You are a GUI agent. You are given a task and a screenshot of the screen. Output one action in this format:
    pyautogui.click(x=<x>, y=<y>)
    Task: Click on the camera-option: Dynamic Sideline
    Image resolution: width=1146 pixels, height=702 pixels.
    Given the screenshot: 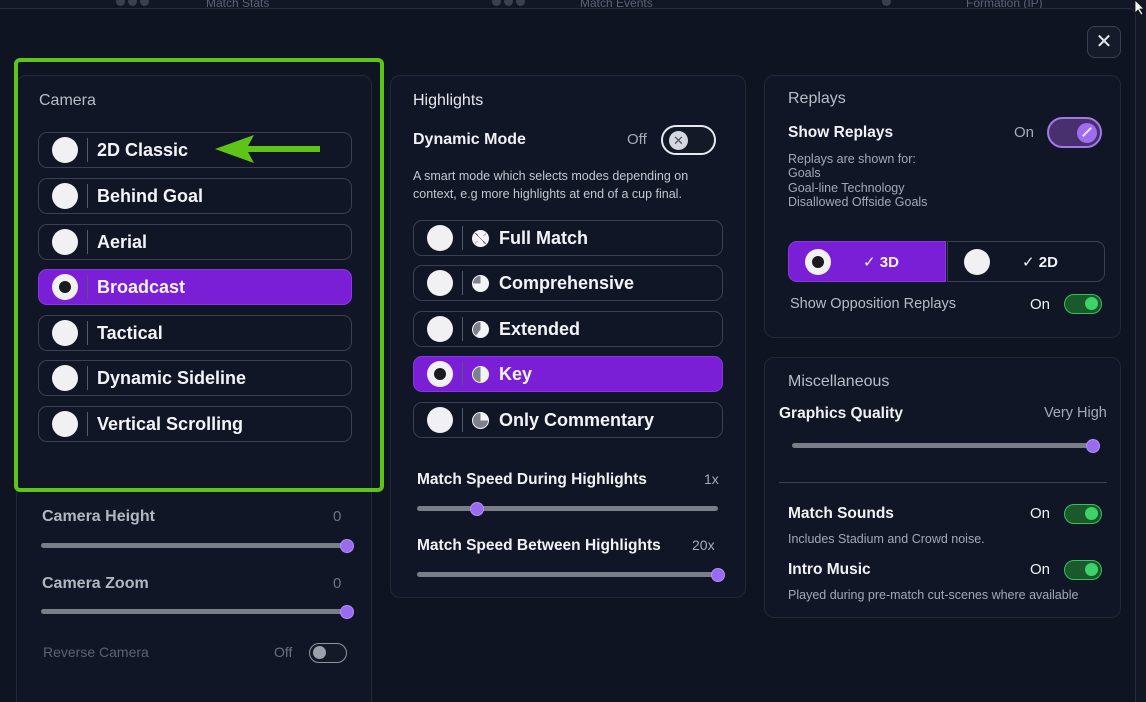 What is the action you would take?
    pyautogui.click(x=195, y=378)
    